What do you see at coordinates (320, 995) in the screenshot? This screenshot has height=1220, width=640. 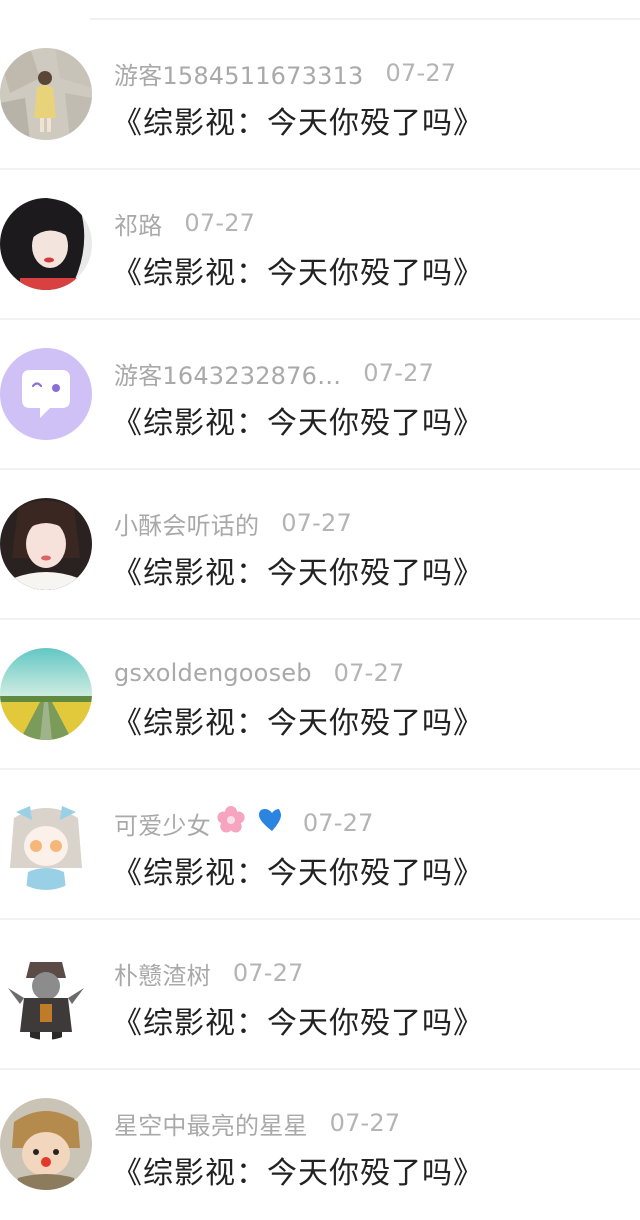 I see `list-item: 朴戆渣树 07-27 《综影视：今天你殁了吗》` at bounding box center [320, 995].